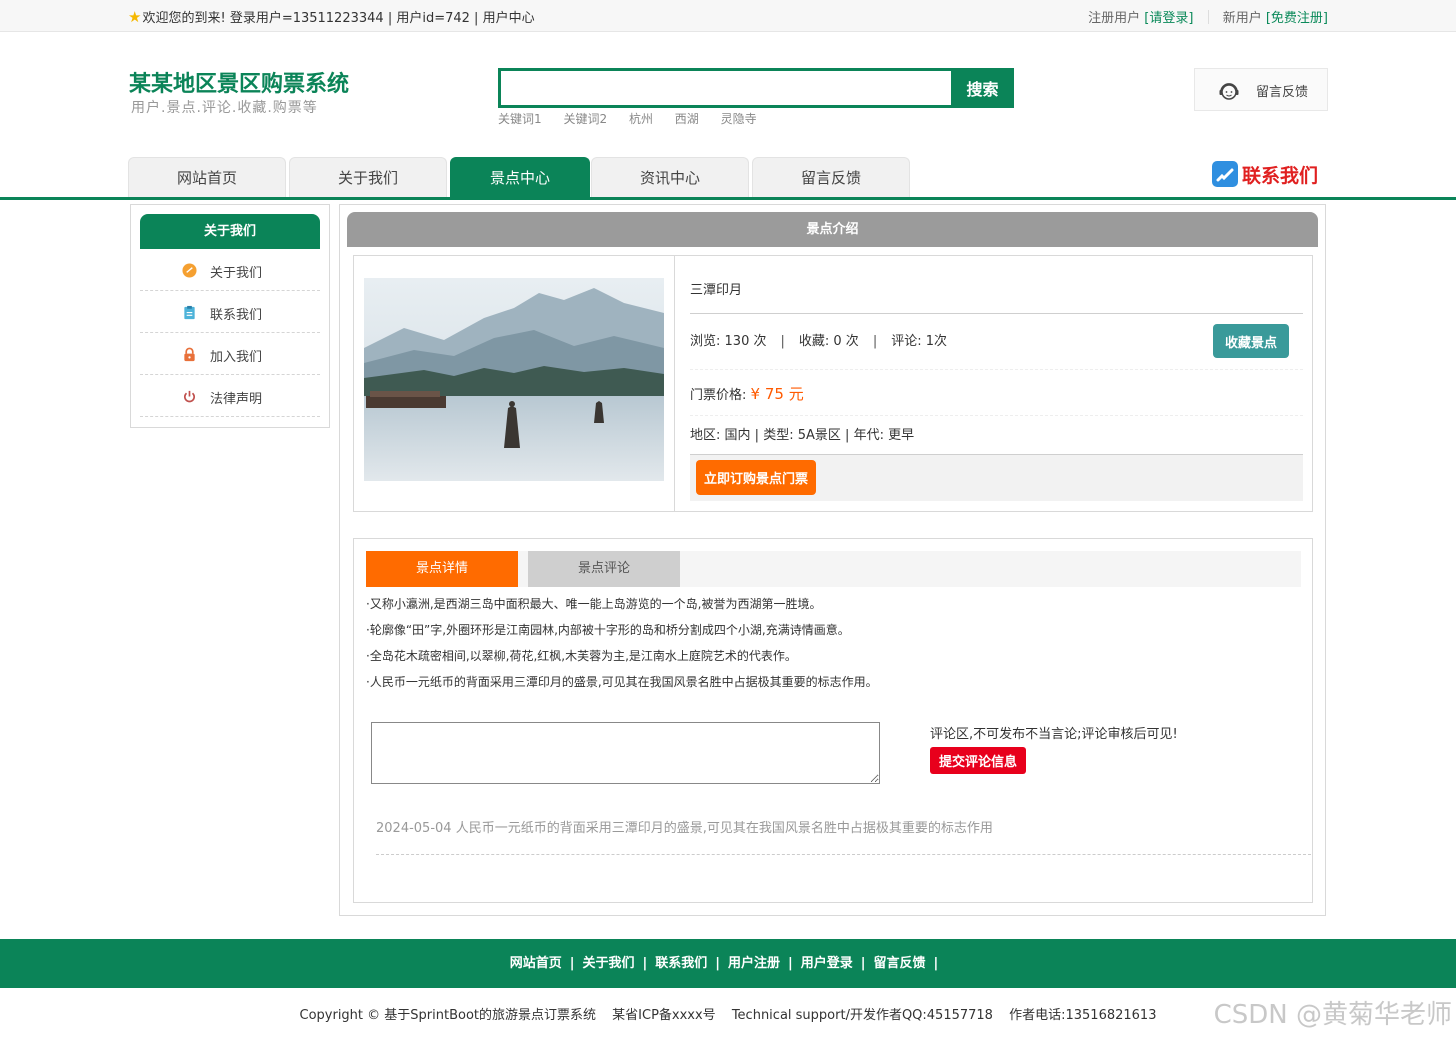 This screenshot has height=1039, width=1456. I want to click on nav-about: 关于我们, so click(368, 177).